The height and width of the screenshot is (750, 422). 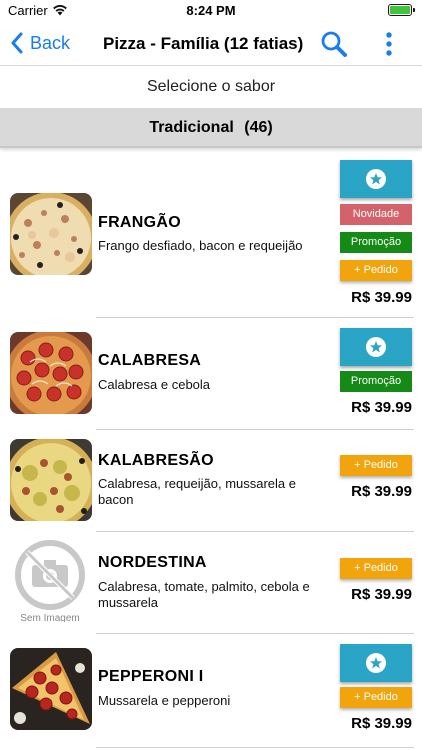 I want to click on product-description: Mussarela e pepperoni, so click(x=164, y=700).